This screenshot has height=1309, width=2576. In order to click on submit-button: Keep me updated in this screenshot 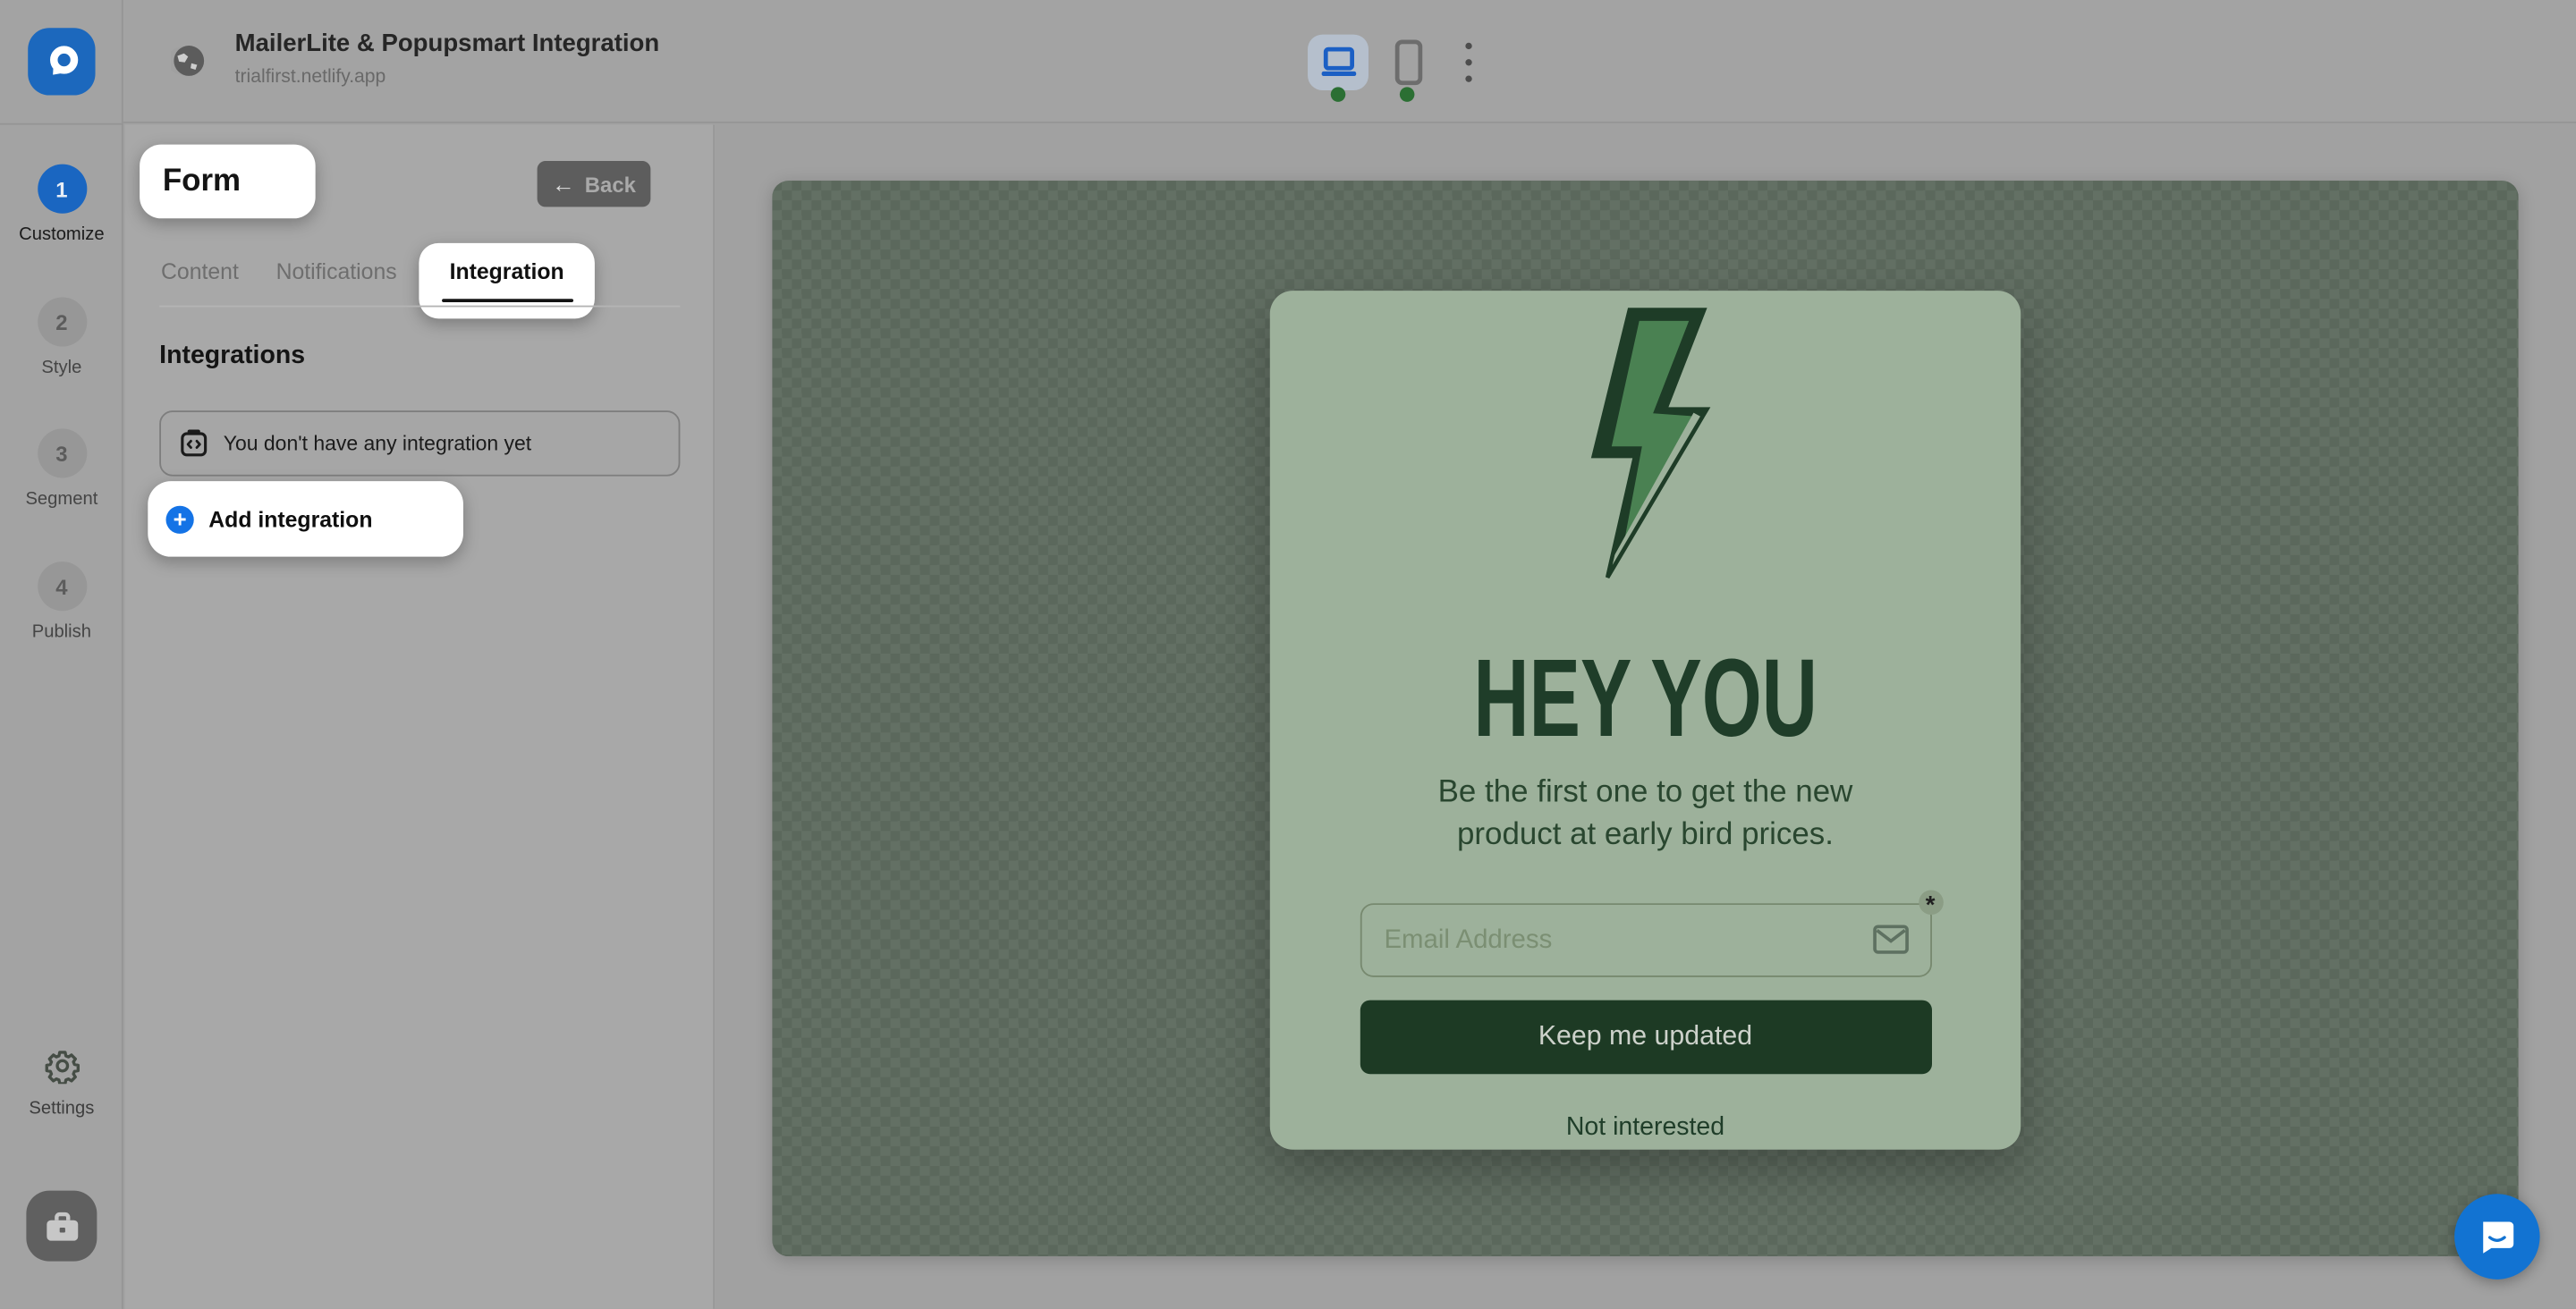, I will do `click(1645, 1037)`.